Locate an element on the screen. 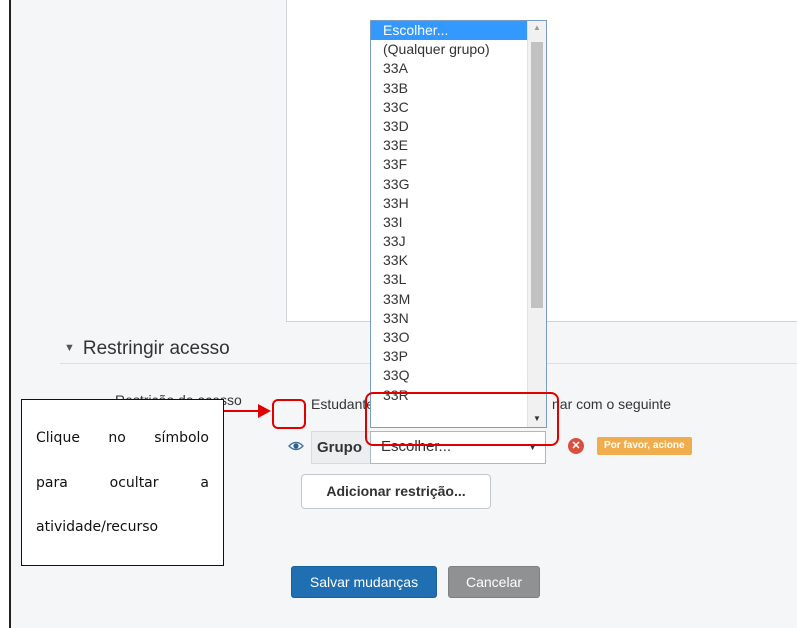  scroll-up-arrow-icon: ▲ is located at coordinates (537, 27).